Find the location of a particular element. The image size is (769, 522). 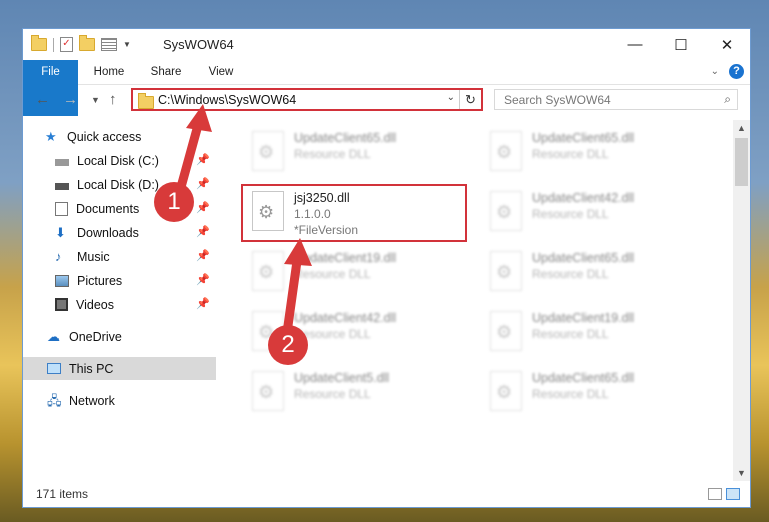

title-bar: ✓ ▼ SysWOW64 — ☐ ✕ is located at coordinates (386, 44).